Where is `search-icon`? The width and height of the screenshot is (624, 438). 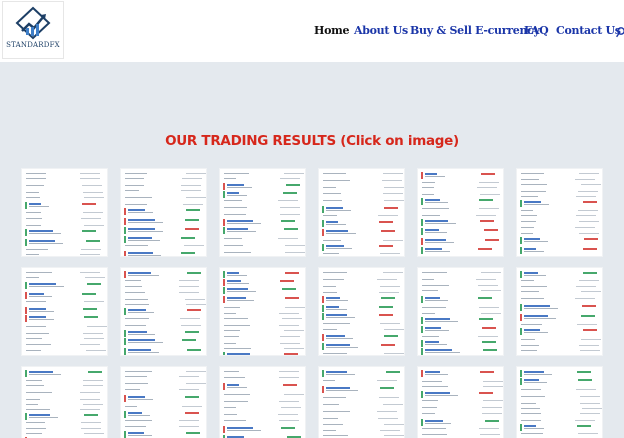 search-icon is located at coordinates (620, 34).